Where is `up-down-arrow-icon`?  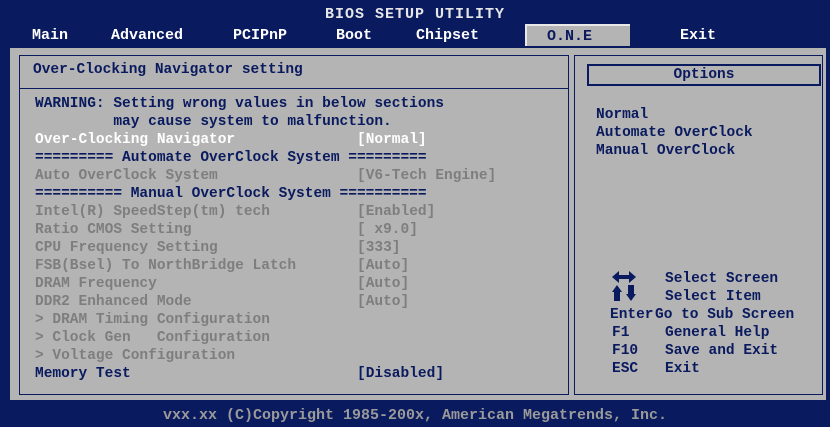 up-down-arrow-icon is located at coordinates (624, 293).